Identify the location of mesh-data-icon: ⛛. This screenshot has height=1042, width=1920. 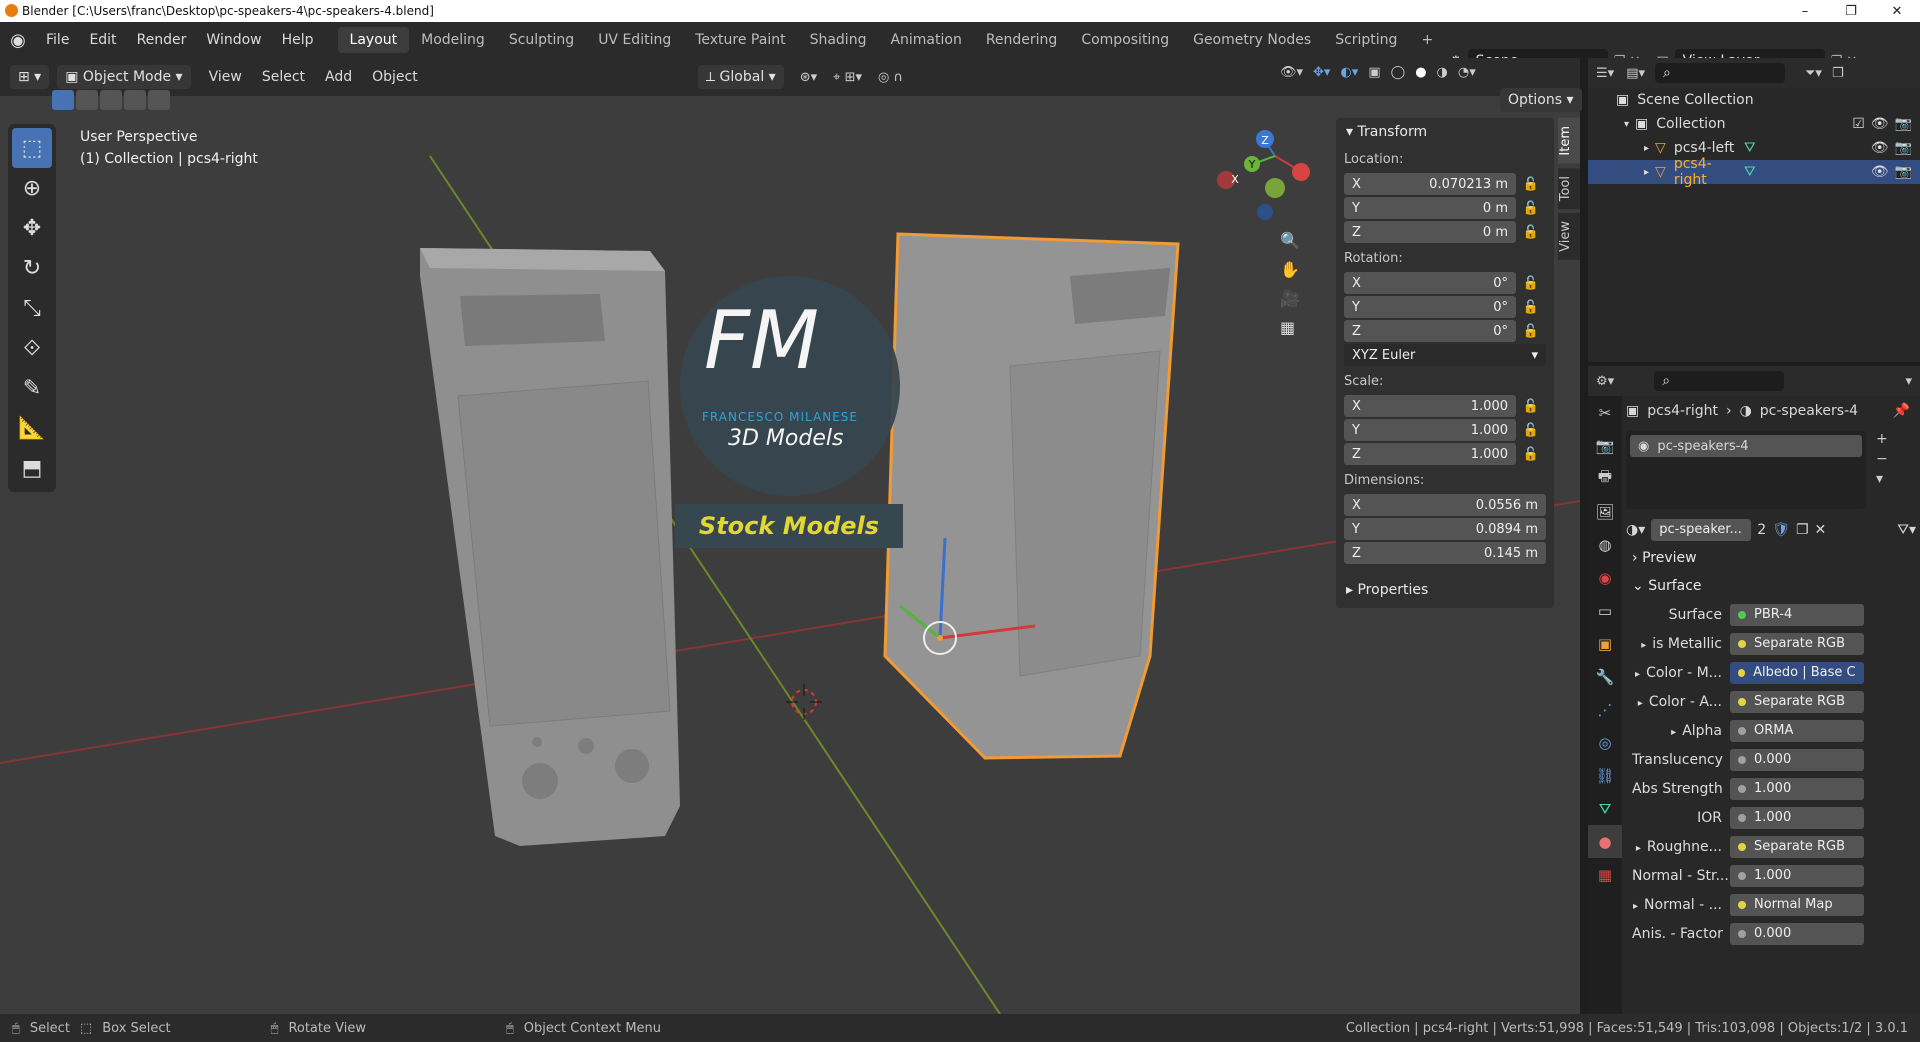
(1804, 172).